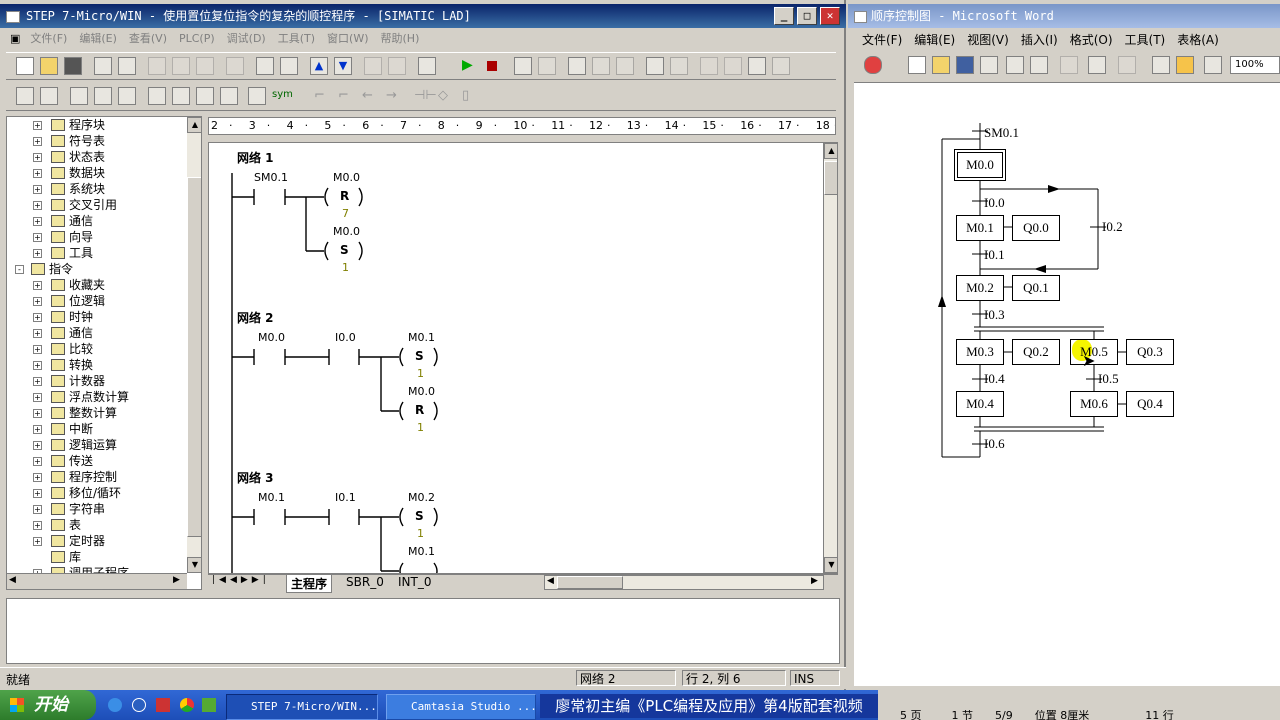  What do you see at coordinates (205, 96) in the screenshot?
I see `line-left-icon` at bounding box center [205, 96].